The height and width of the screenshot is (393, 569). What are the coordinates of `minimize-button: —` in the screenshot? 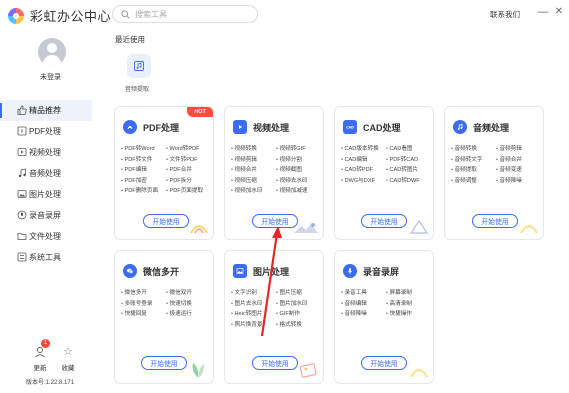 It's located at (543, 12).